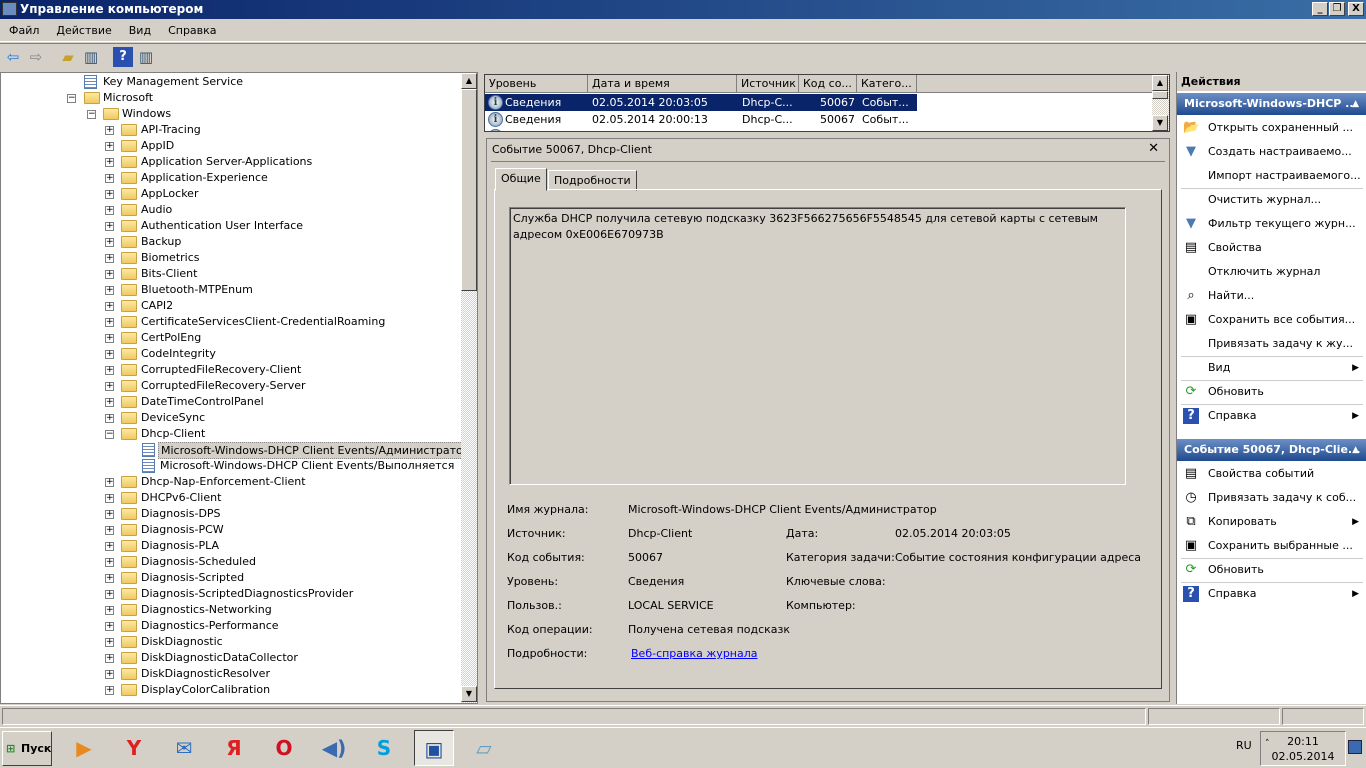 The width and height of the screenshot is (1366, 768). Describe the element at coordinates (1271, 522) in the screenshot. I see `action-item: ⧉ Копировать ▶` at that location.